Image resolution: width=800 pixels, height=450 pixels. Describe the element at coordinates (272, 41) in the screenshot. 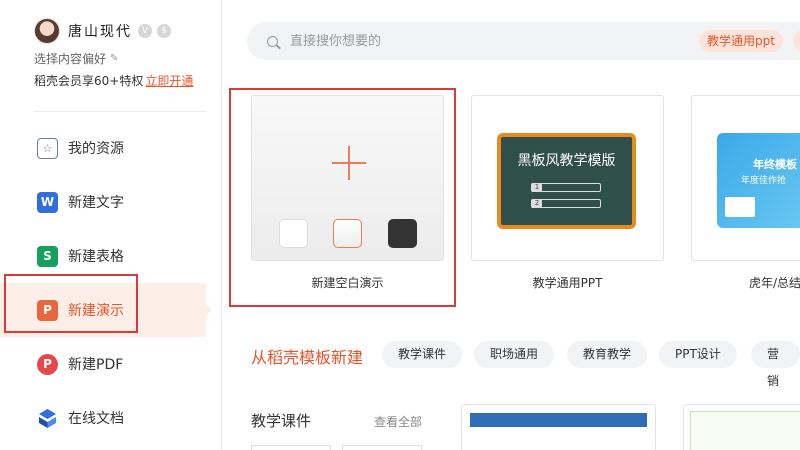

I see `search-icon` at that location.